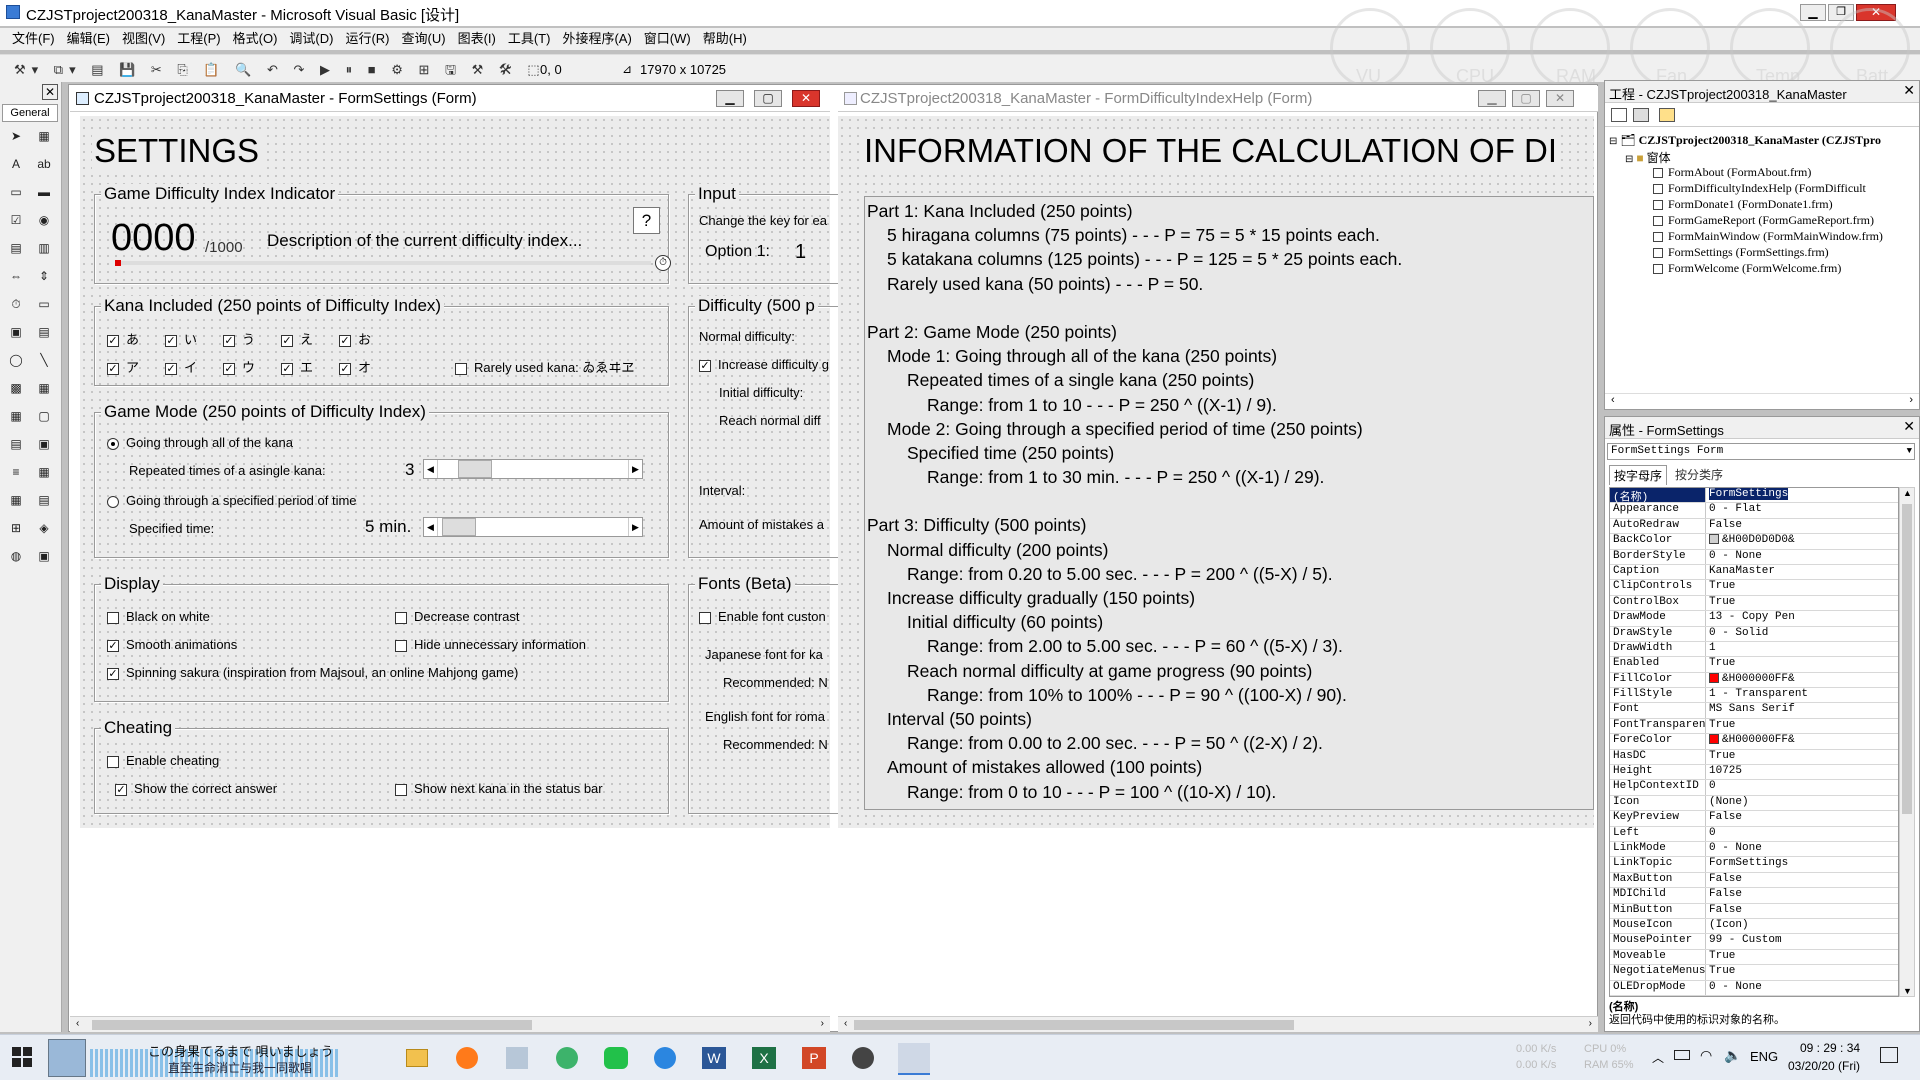 The image size is (1920, 1080). What do you see at coordinates (725, 39) in the screenshot?
I see `menu-item-12: 帮助(H)` at bounding box center [725, 39].